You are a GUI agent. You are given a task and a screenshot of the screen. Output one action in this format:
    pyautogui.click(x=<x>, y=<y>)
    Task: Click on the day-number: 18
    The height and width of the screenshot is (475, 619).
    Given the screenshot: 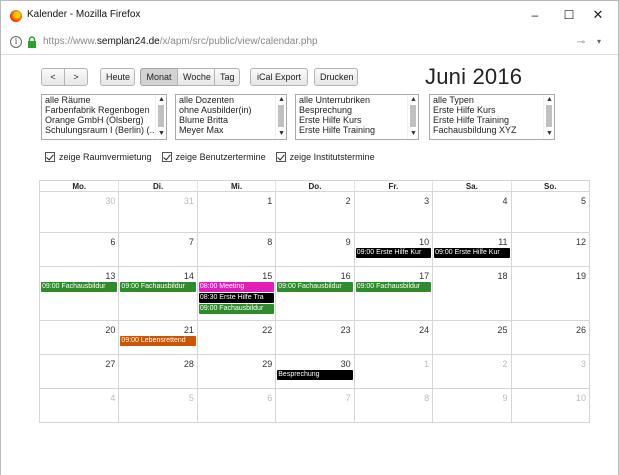 What is the action you would take?
    pyautogui.click(x=471, y=274)
    